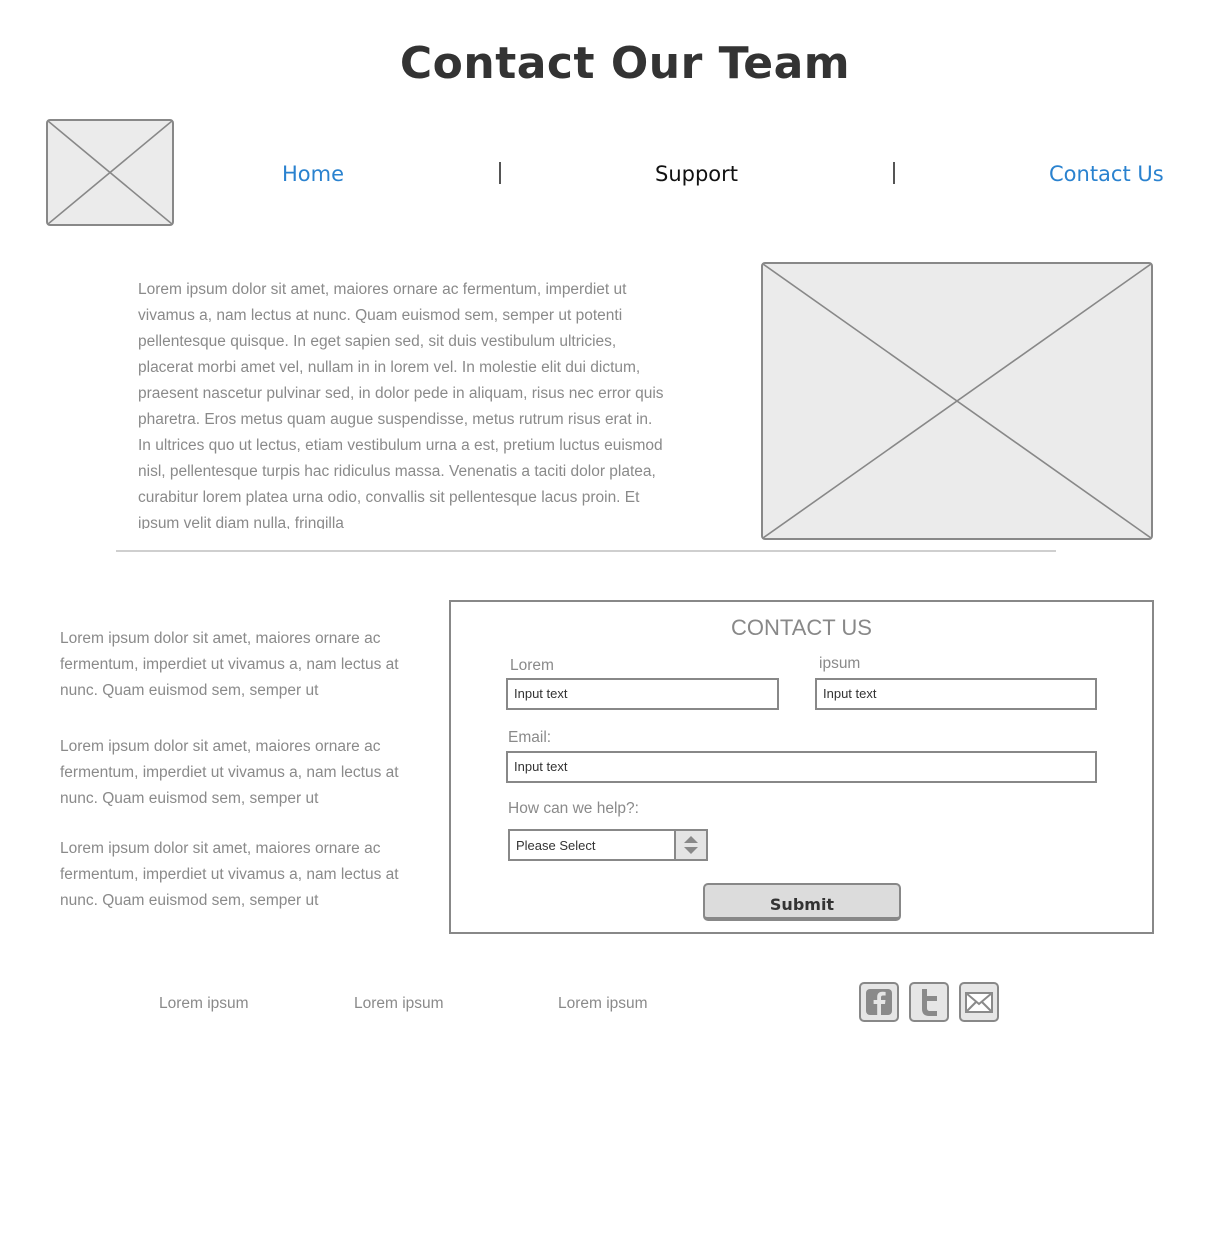  Describe the element at coordinates (586, 551) in the screenshot. I see `section-divider` at that location.